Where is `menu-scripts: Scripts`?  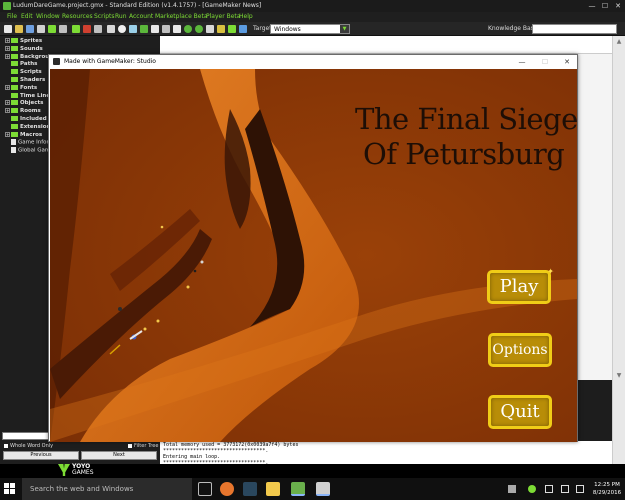
menu-scripts: Scripts is located at coordinates (104, 17).